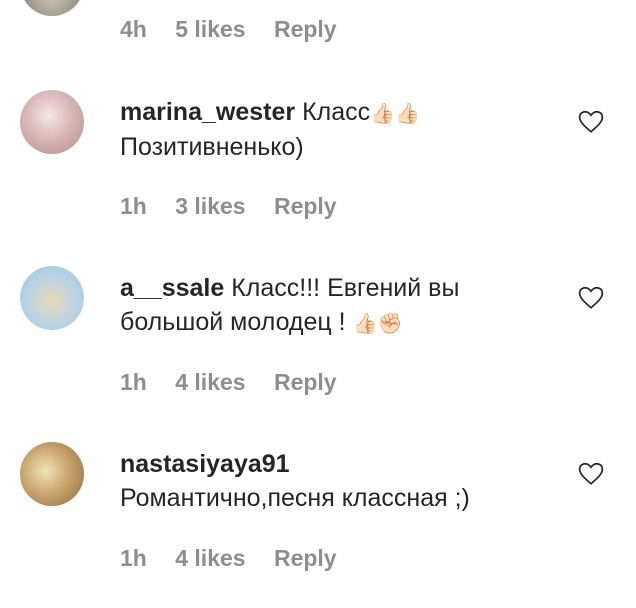  What do you see at coordinates (340, 129) in the screenshot?
I see `comment-body: marina_wester Класс👍🏻👍🏻 Позитивненько)` at bounding box center [340, 129].